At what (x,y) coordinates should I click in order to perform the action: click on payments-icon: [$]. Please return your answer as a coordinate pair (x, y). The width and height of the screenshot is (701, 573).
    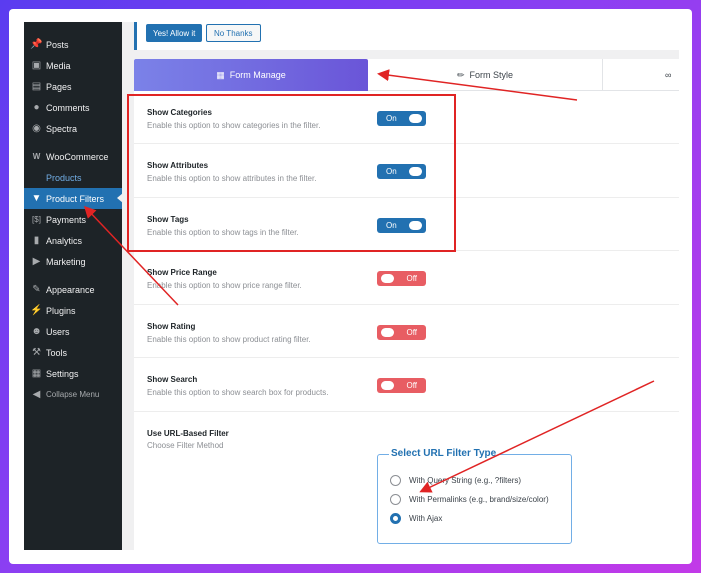
    Looking at the image, I should click on (36, 219).